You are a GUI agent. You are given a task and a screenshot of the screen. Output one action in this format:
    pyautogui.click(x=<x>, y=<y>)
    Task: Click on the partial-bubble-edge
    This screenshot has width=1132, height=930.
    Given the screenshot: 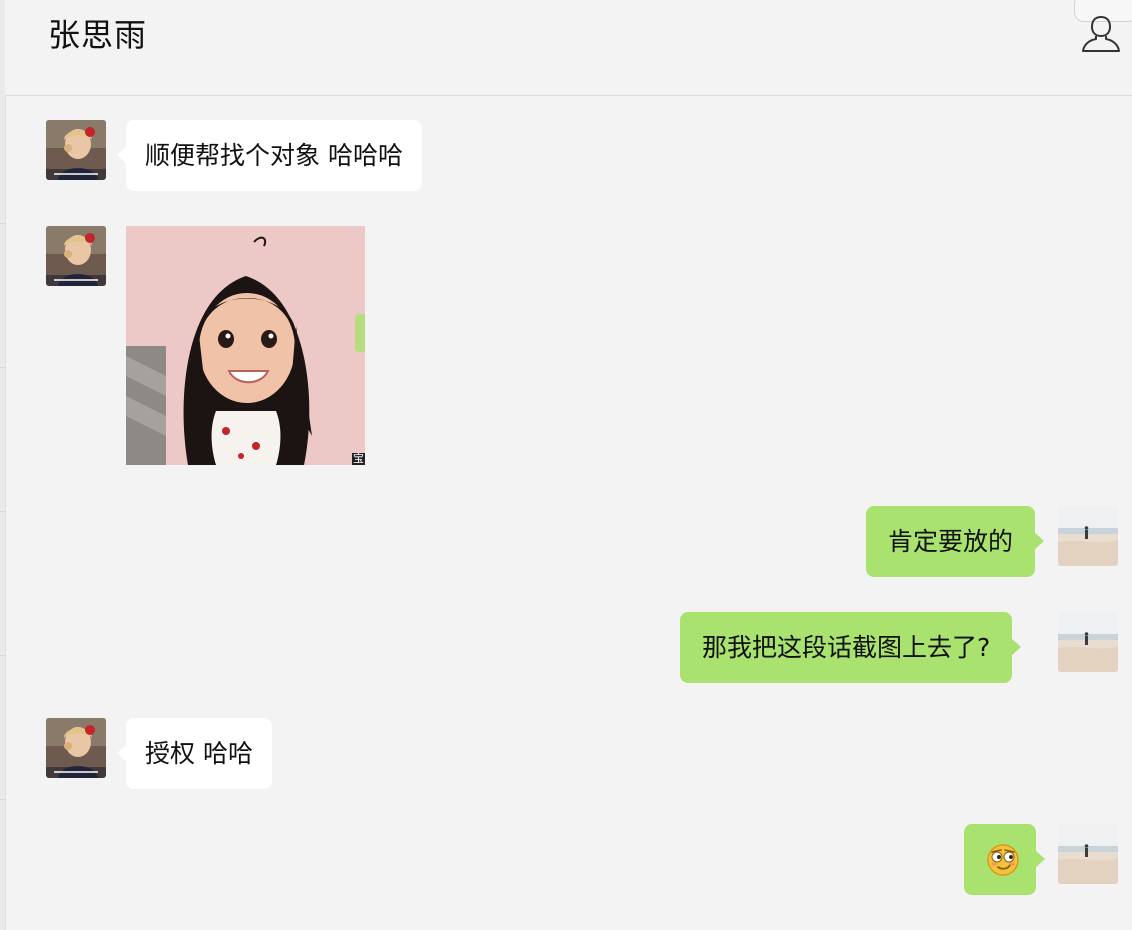 What is the action you would take?
    pyautogui.click(x=360, y=333)
    